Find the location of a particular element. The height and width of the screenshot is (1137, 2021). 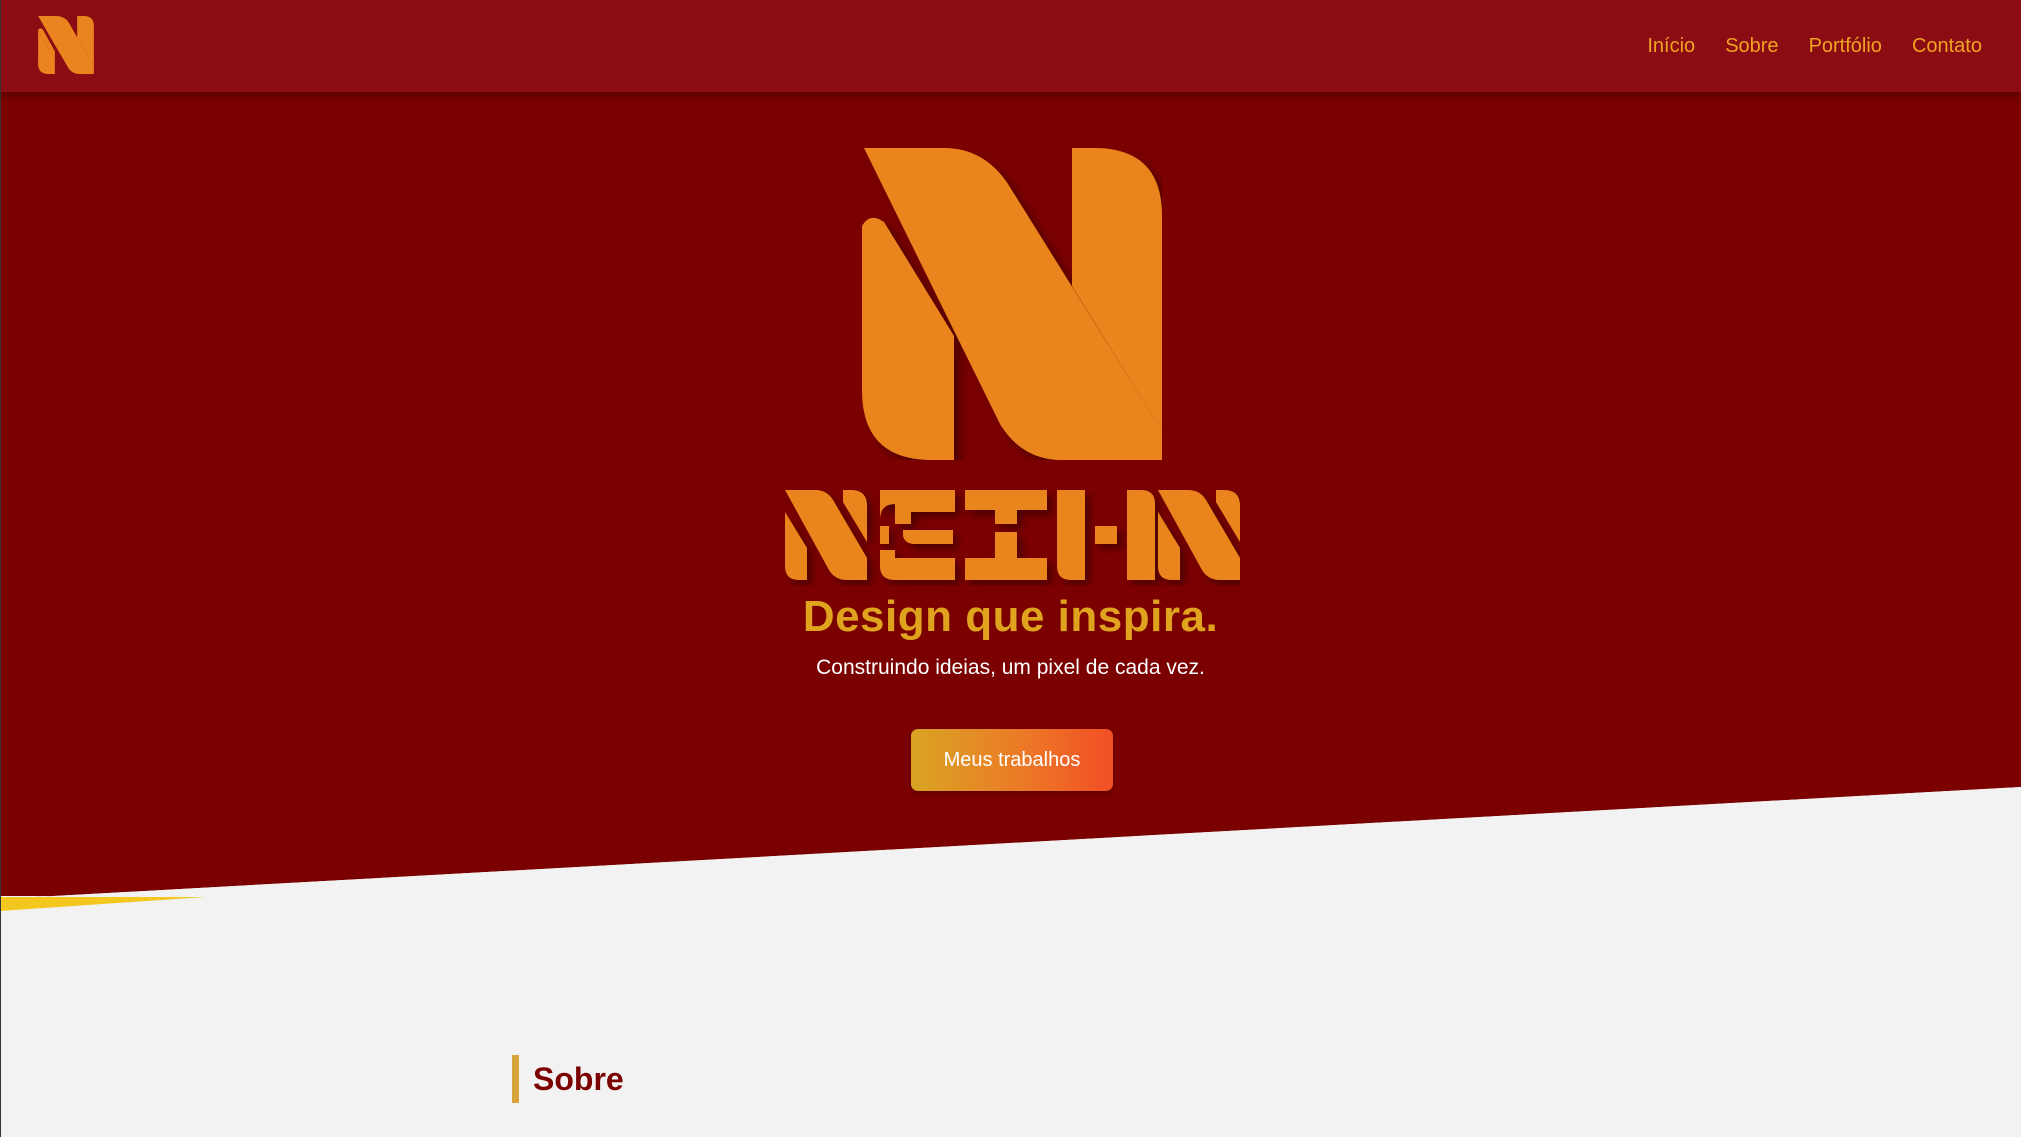

hero-tagline: Design que inspira. is located at coordinates (1010, 616).